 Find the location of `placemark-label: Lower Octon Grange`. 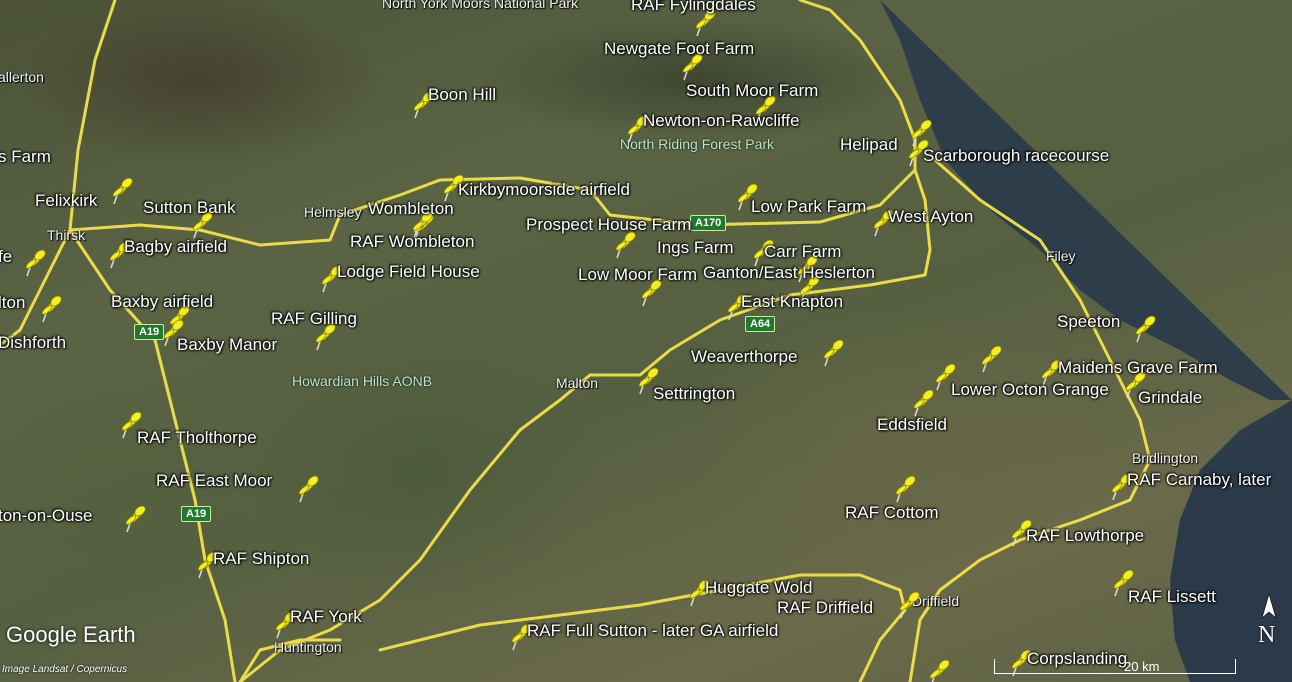

placemark-label: Lower Octon Grange is located at coordinates (1030, 389).